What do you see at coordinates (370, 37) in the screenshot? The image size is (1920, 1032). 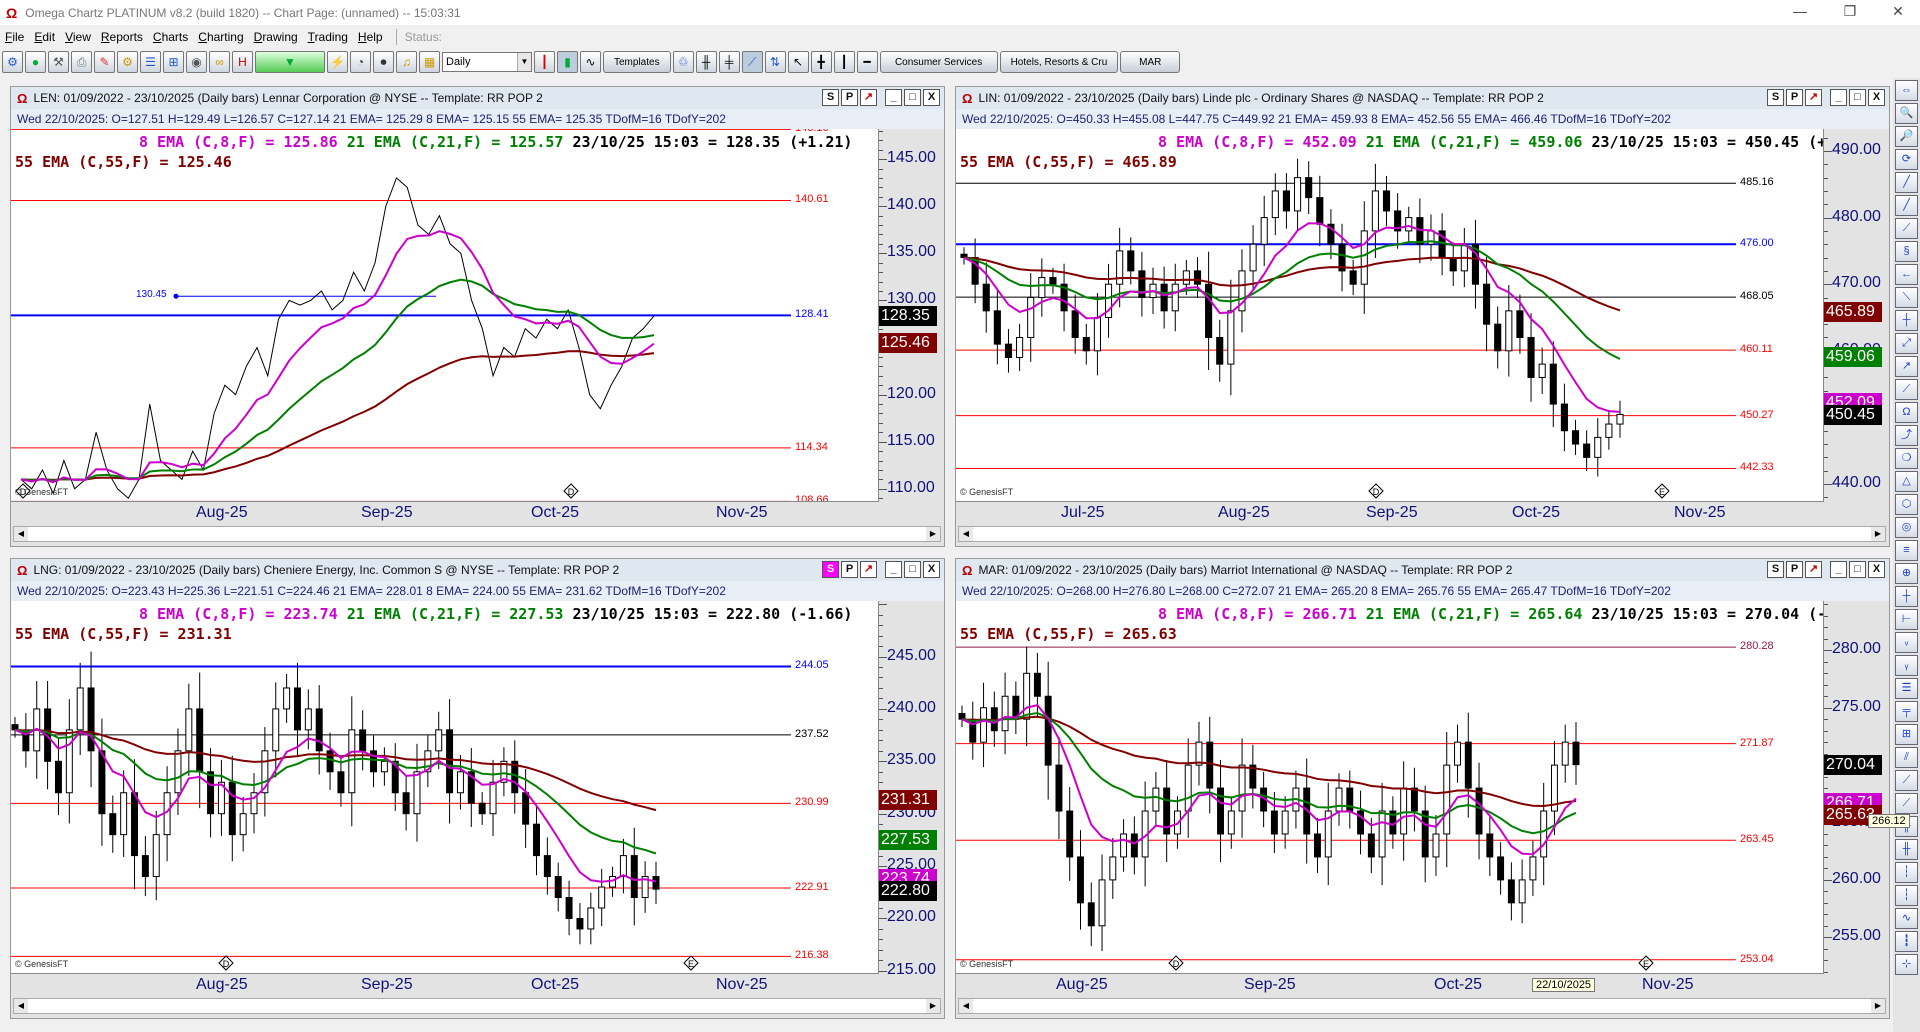 I see `menu-help: Help` at bounding box center [370, 37].